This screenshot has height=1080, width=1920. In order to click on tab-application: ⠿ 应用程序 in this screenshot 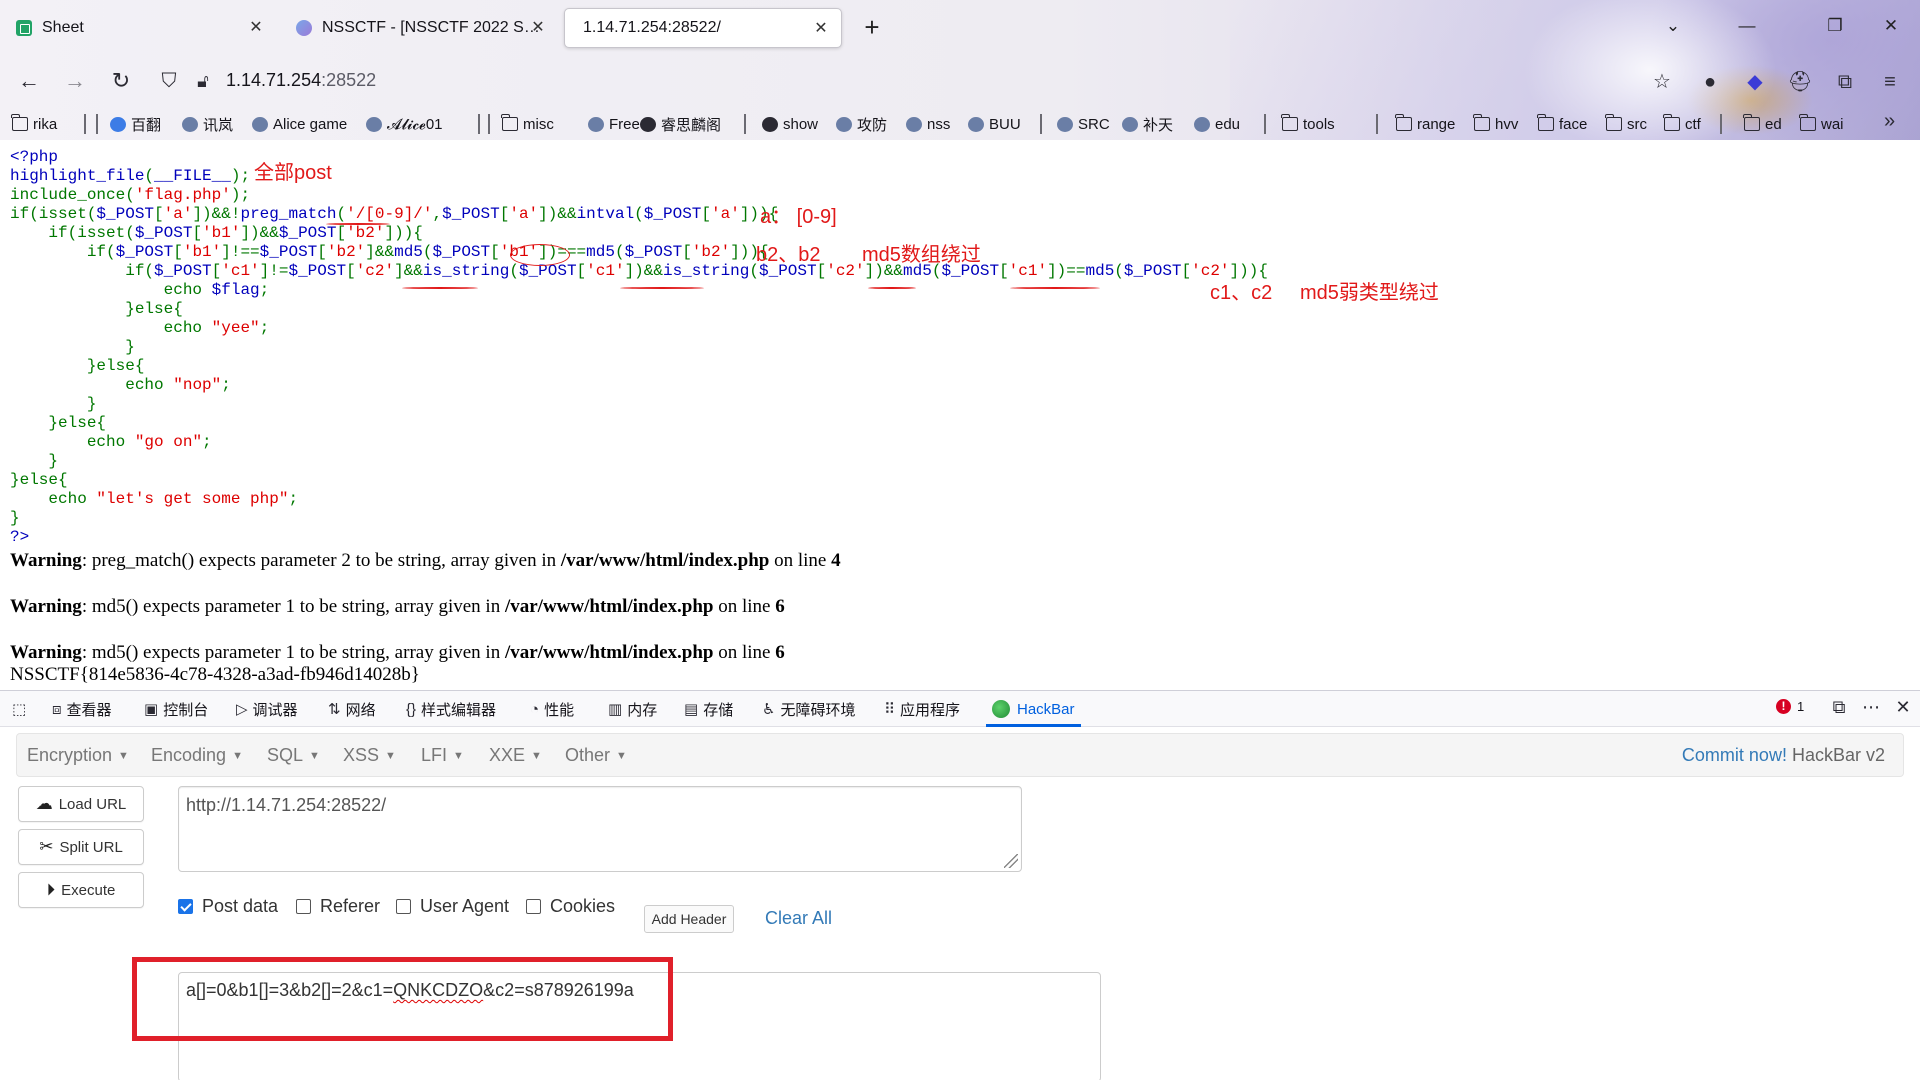, I will do `click(922, 709)`.